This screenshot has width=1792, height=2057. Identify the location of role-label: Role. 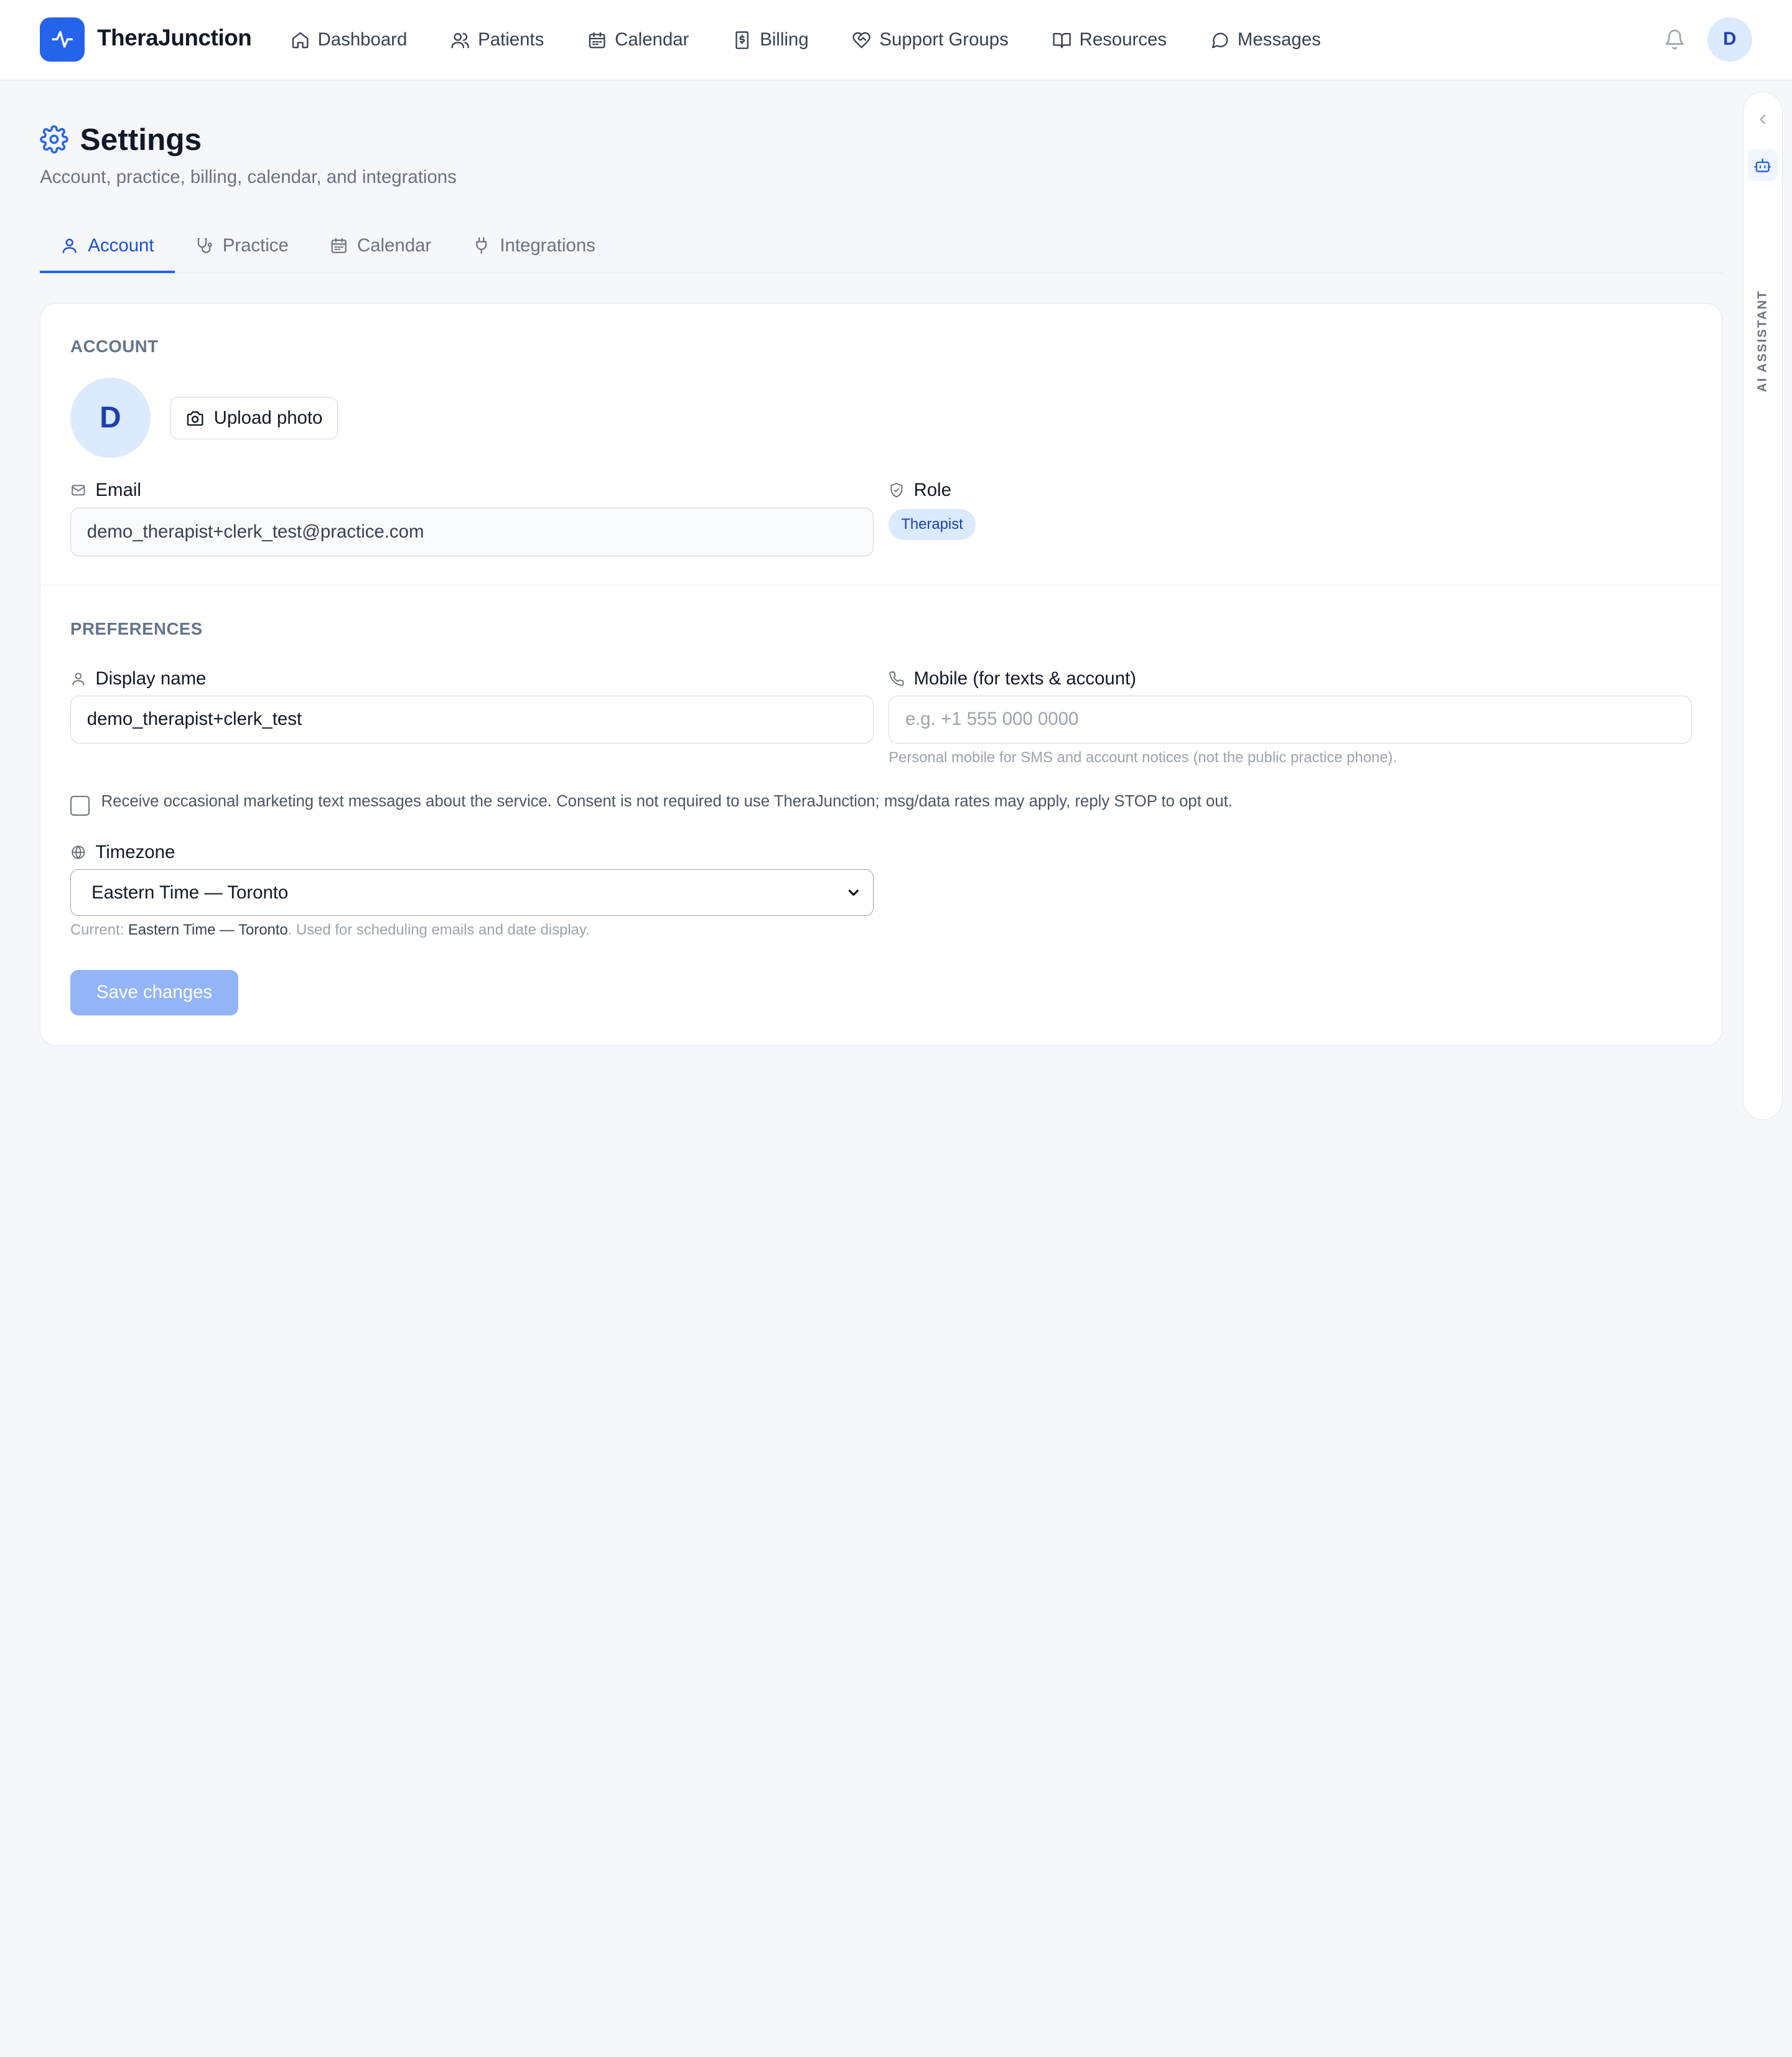
(932, 489).